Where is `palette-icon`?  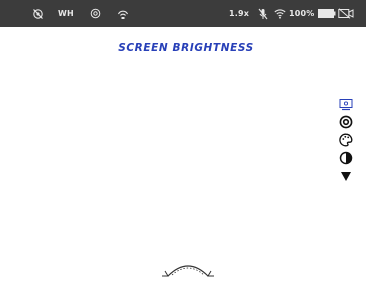 palette-icon is located at coordinates (346, 140).